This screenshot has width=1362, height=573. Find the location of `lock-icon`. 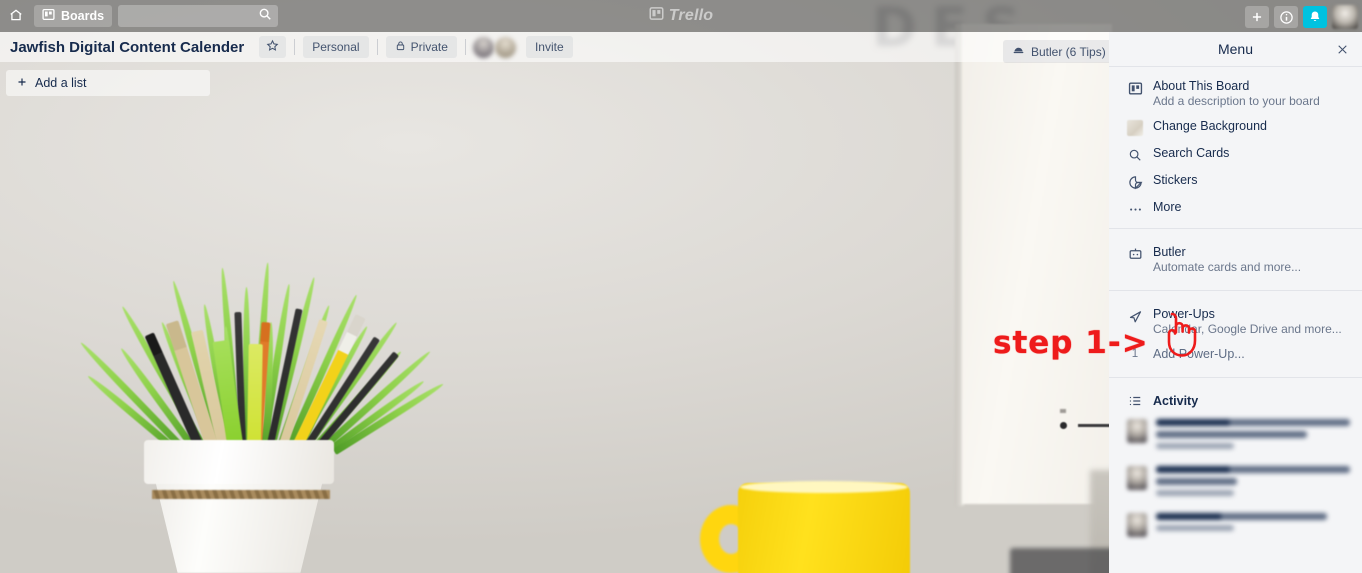

lock-icon is located at coordinates (400, 47).